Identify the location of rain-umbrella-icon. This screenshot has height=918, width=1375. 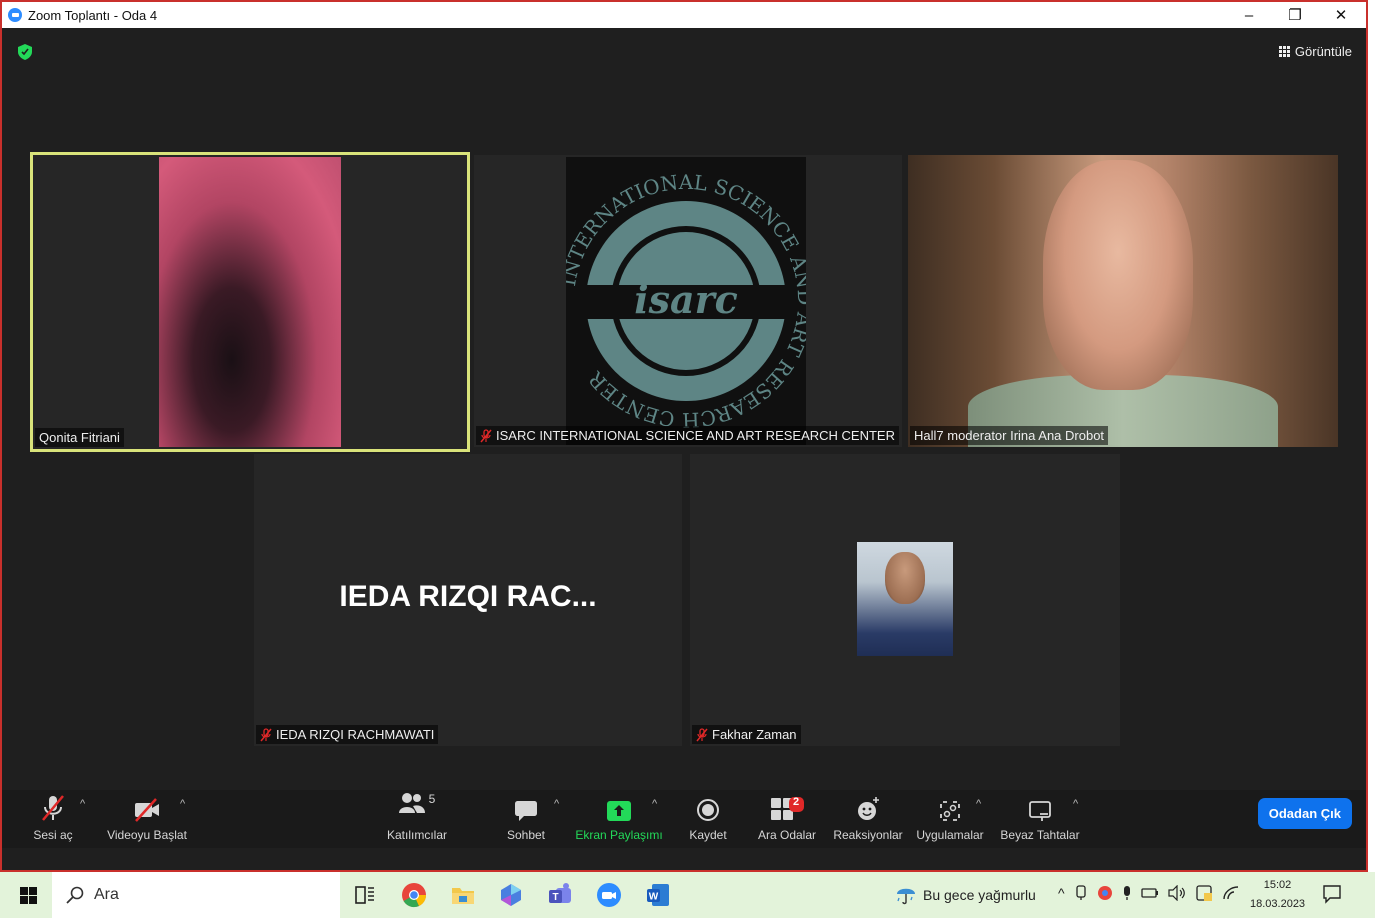
(906, 896).